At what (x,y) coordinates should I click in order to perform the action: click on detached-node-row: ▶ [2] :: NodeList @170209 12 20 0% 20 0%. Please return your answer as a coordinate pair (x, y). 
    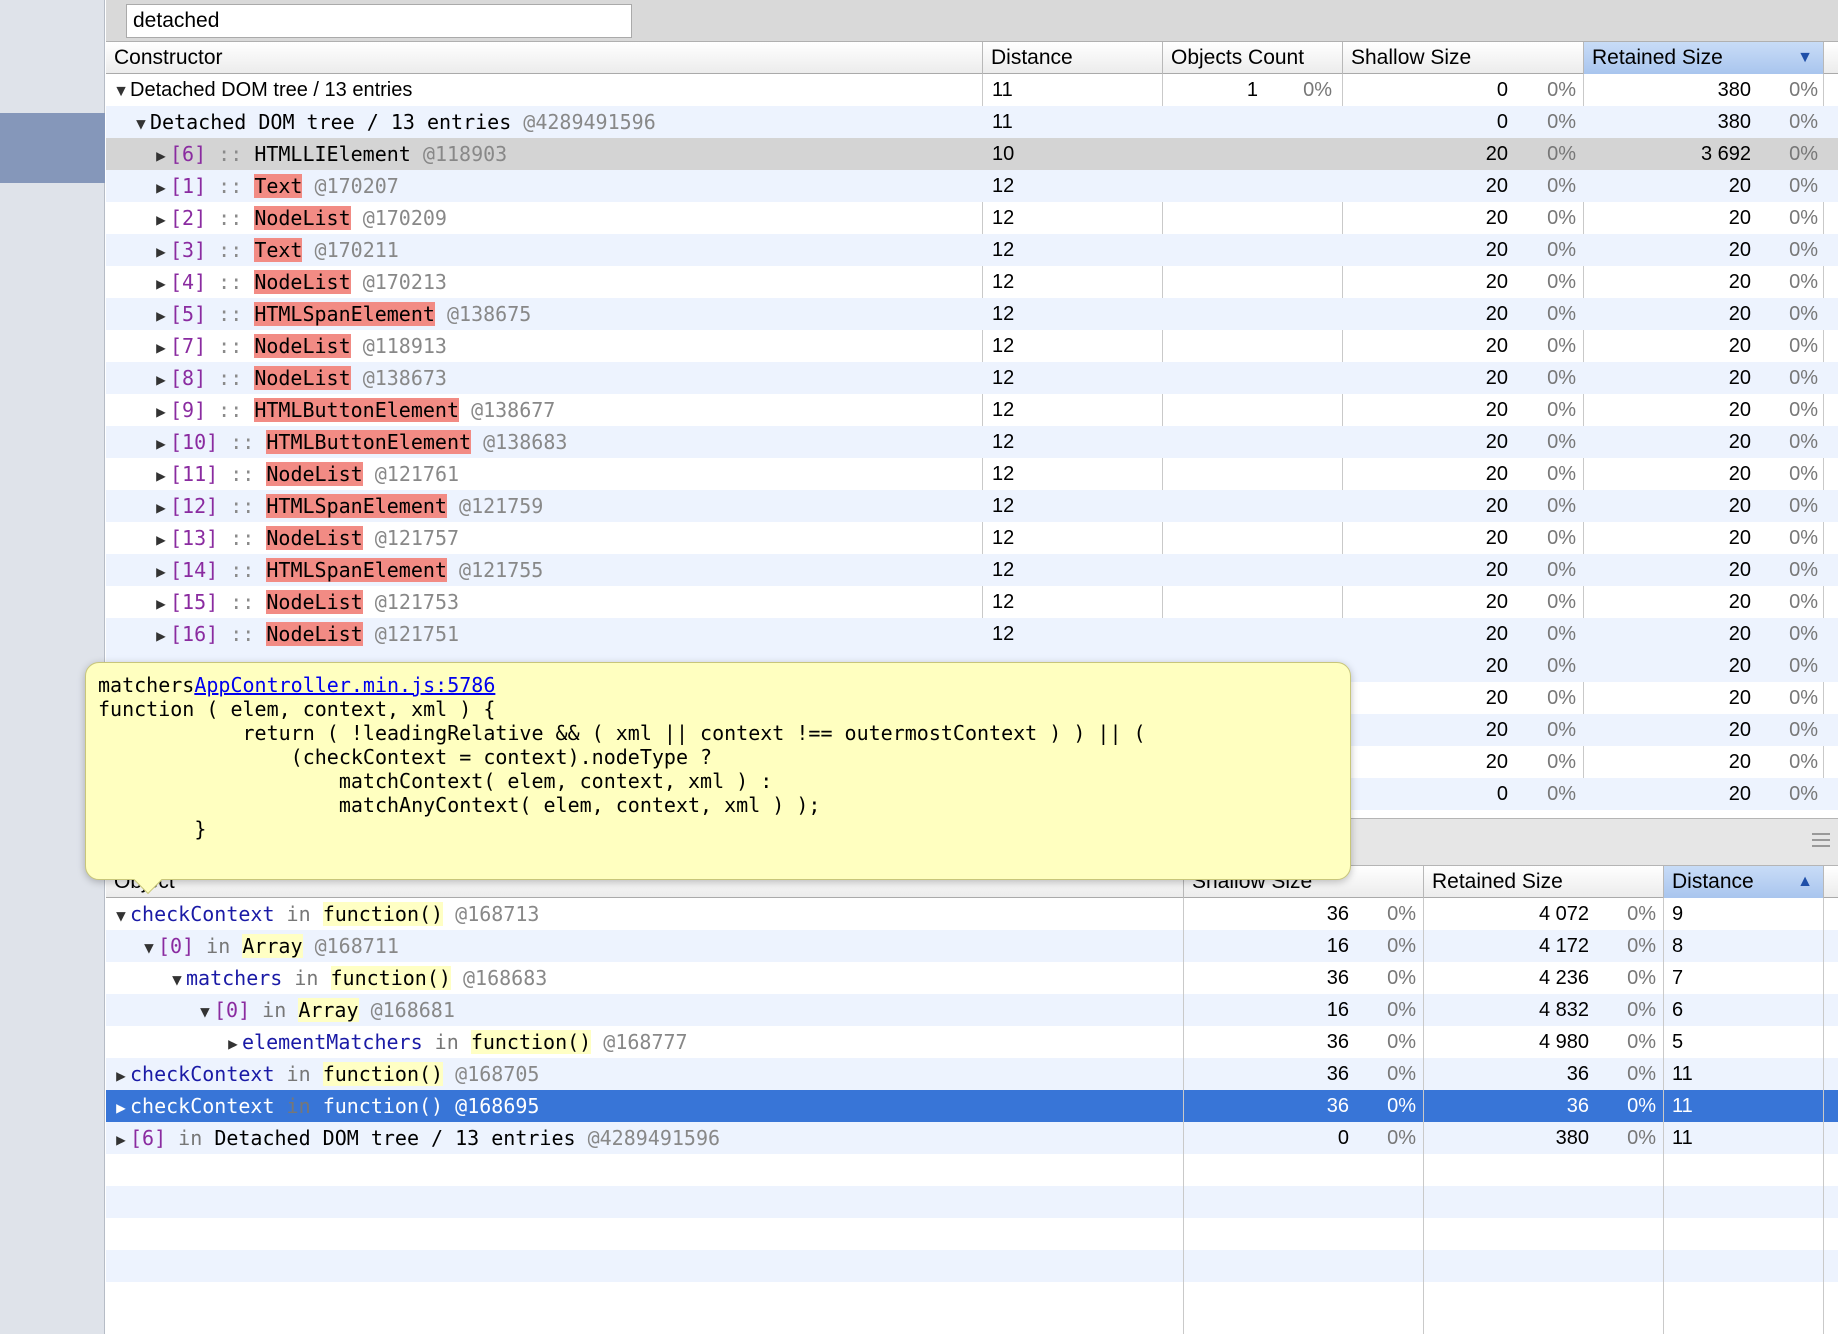
    Looking at the image, I should click on (972, 218).